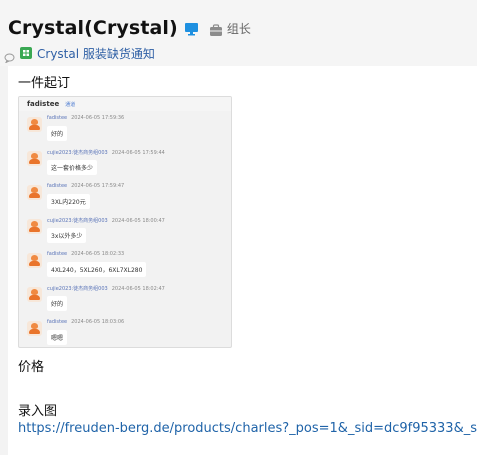 This screenshot has height=455, width=477. What do you see at coordinates (72, 167) in the screenshot?
I see `screenshot-message-bubble: 这一套价格多少` at bounding box center [72, 167].